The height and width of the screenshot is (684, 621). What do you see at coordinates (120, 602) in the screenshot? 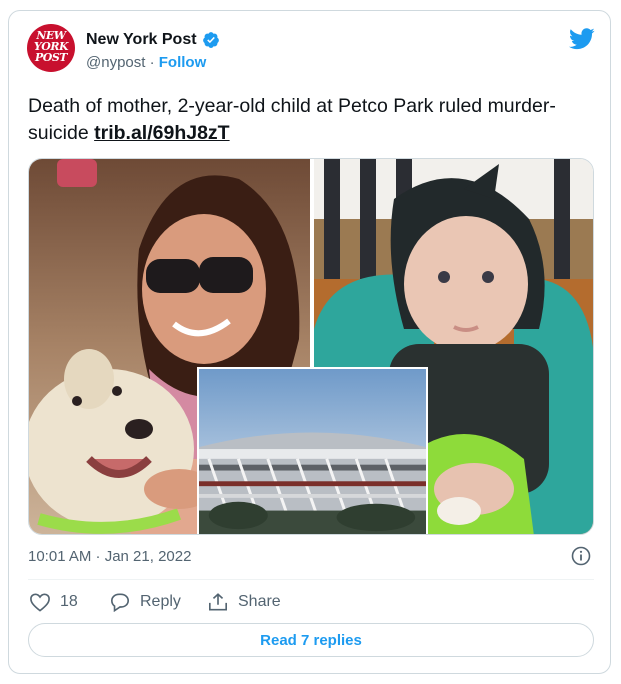
I see `reply-icon` at bounding box center [120, 602].